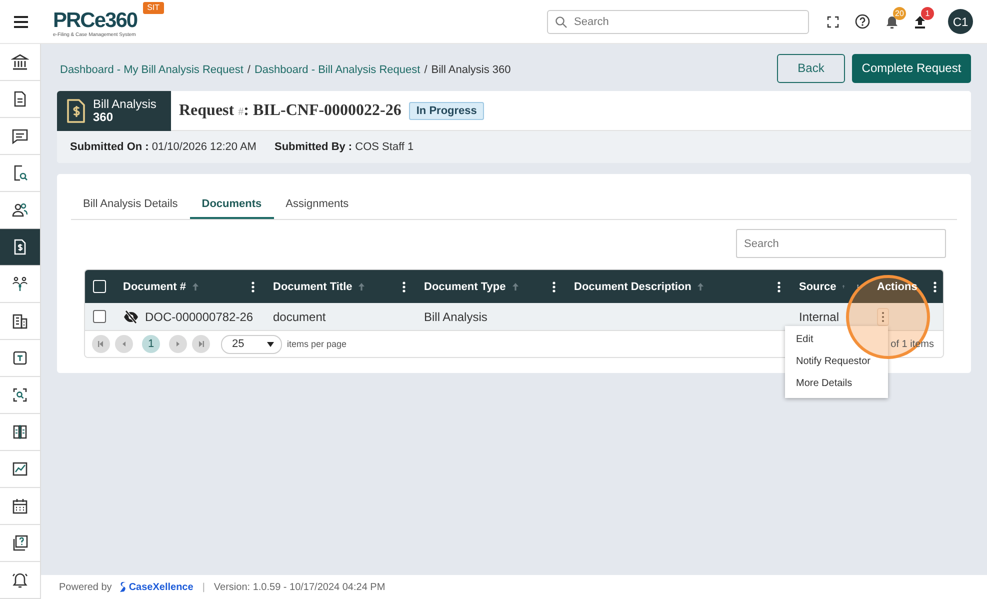 This screenshot has width=987, height=599. Describe the element at coordinates (99, 316) in the screenshot. I see `row-checkbox` at that location.